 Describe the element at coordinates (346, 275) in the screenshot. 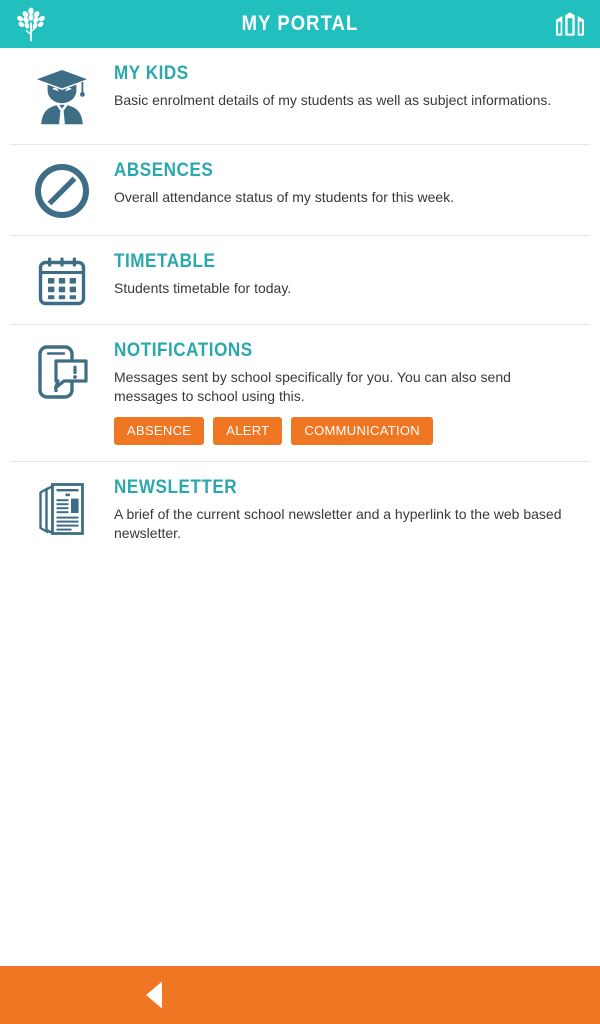

I see `list-item-content: TIMETABLE Students timetable for today.` at that location.